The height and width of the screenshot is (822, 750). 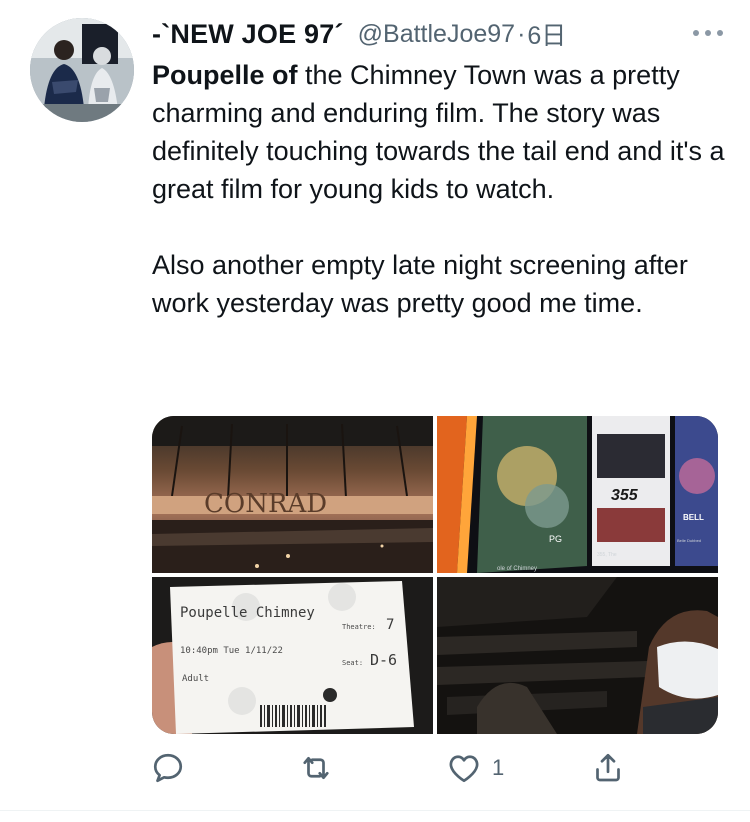 What do you see at coordinates (225, 75) in the screenshot?
I see `tweet-text-bold: Poupelle of` at bounding box center [225, 75].